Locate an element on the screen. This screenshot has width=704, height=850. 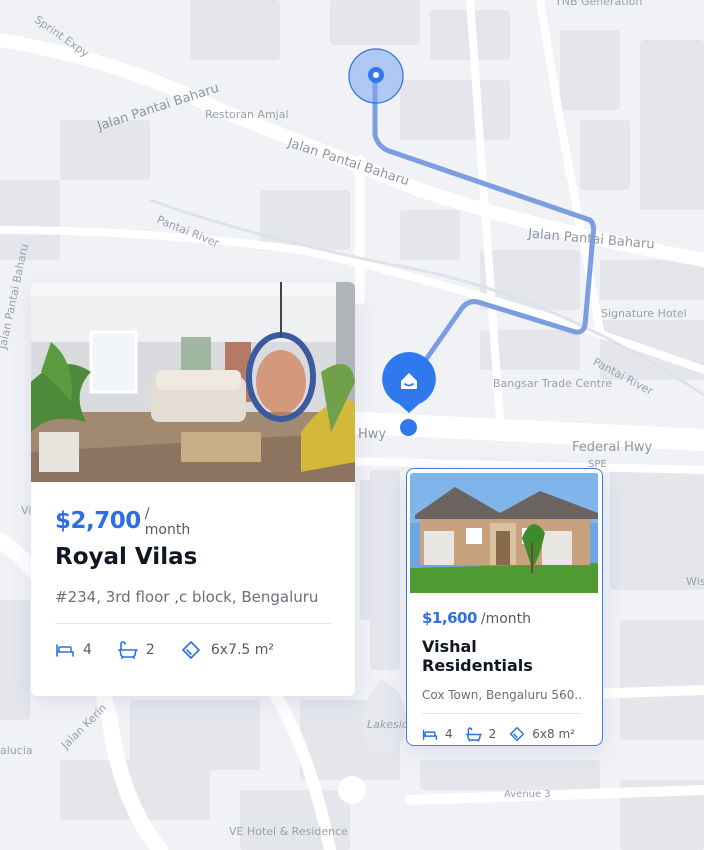
price-period-label: month is located at coordinates (167, 530).